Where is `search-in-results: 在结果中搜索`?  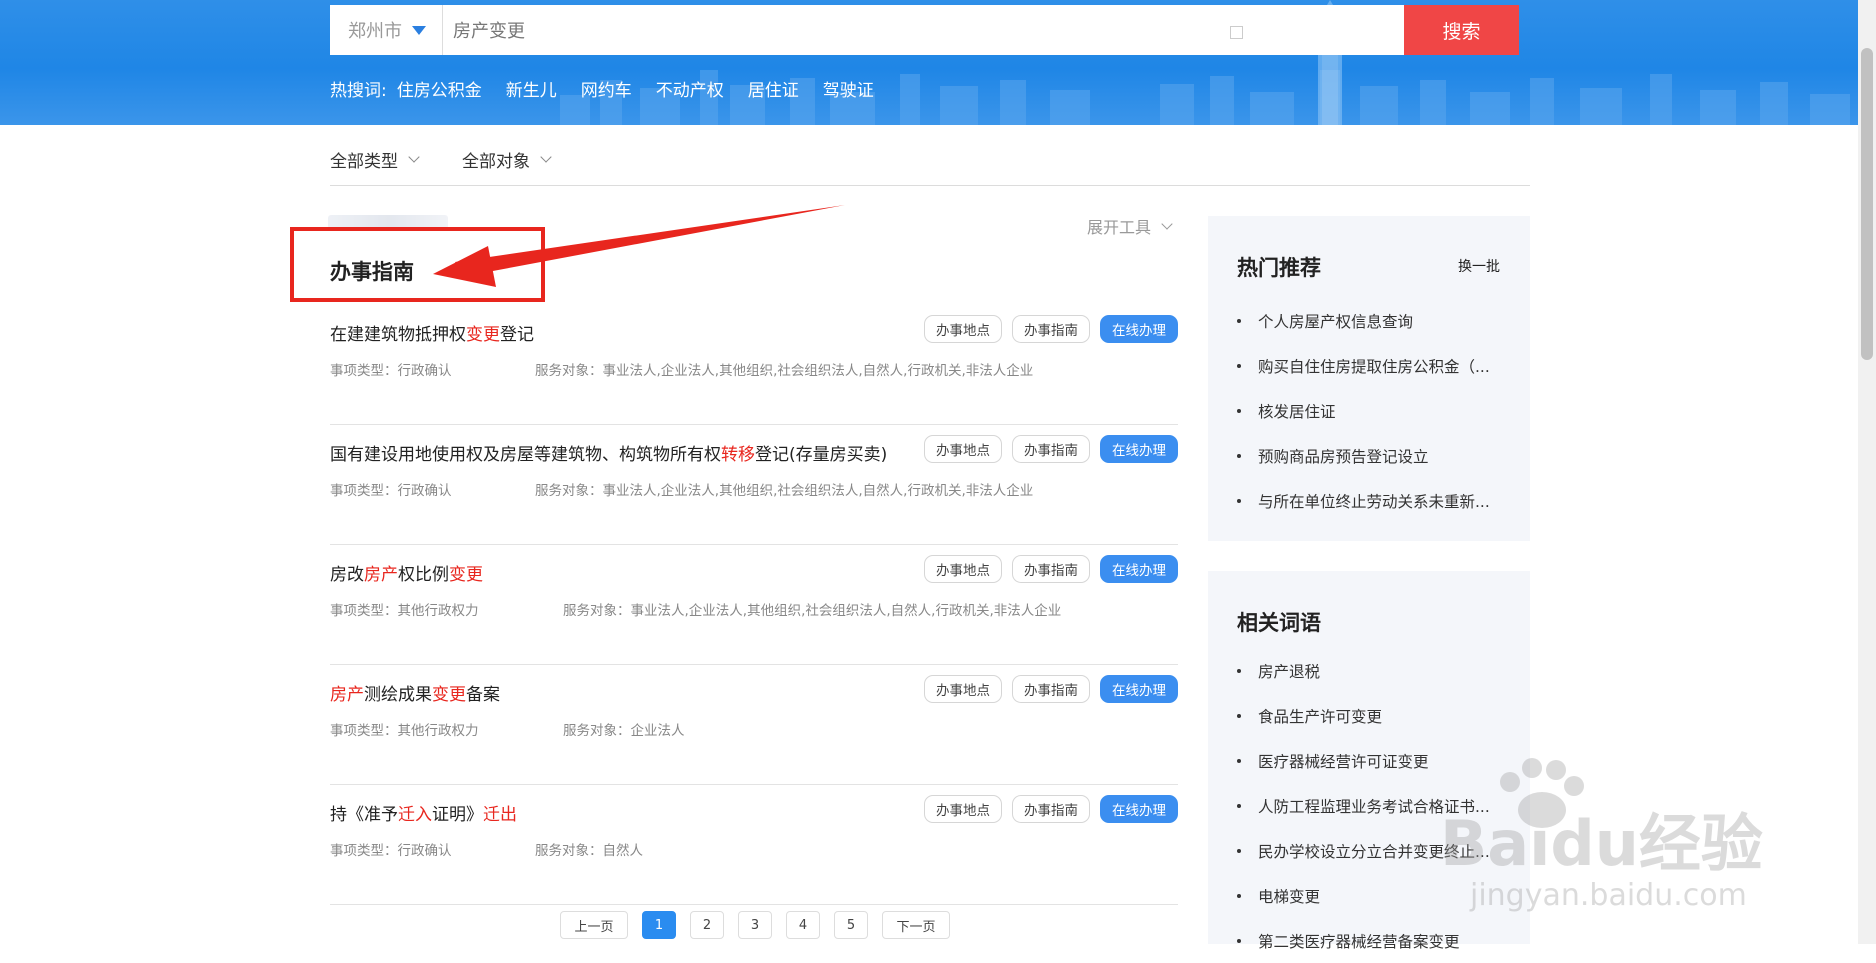 search-in-results: 在结果中搜索 is located at coordinates (1295, 32).